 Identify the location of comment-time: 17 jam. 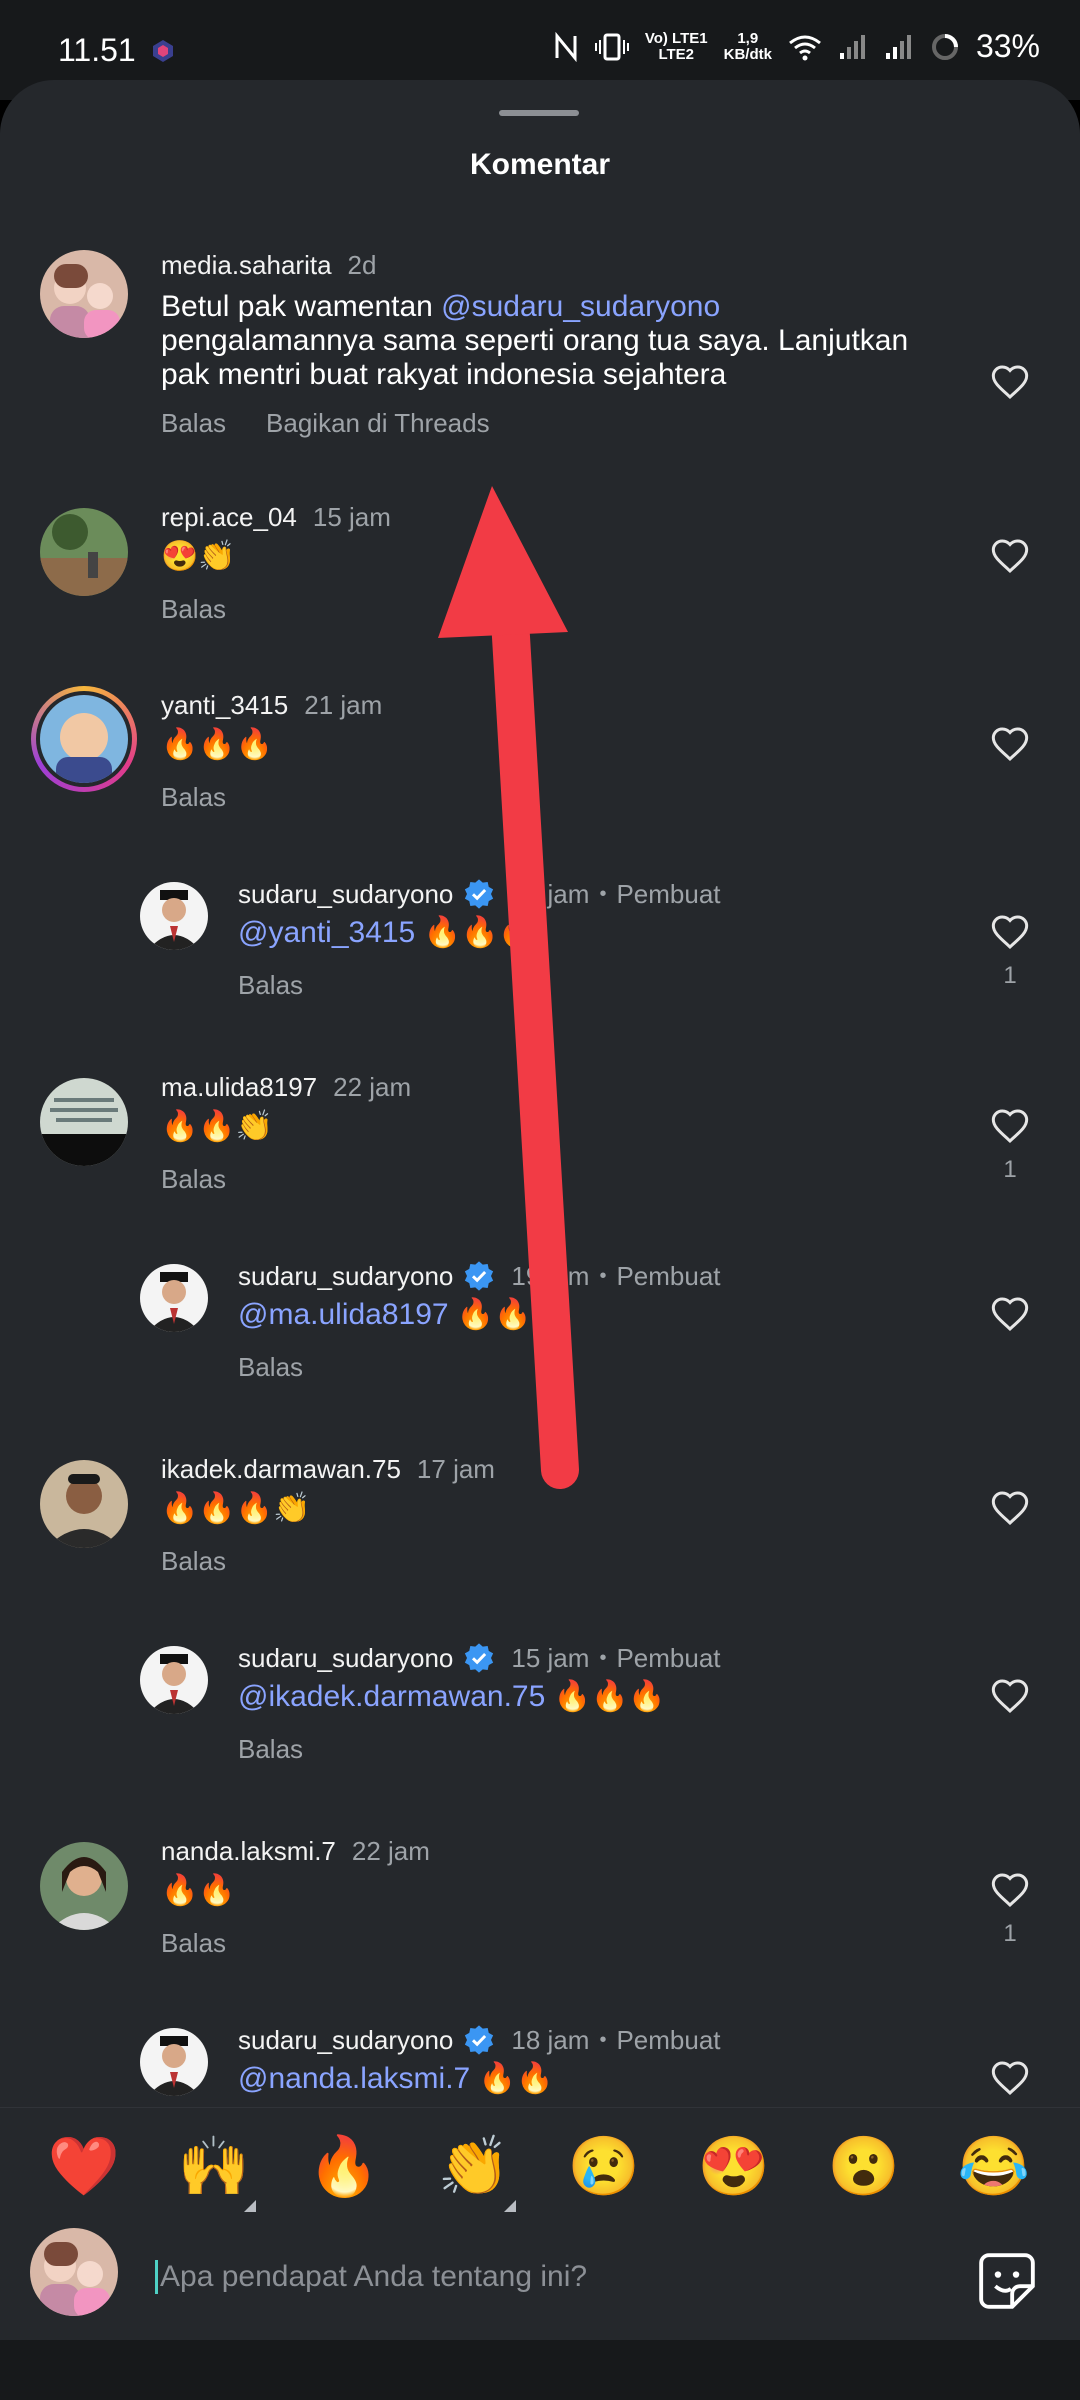
(455, 1469).